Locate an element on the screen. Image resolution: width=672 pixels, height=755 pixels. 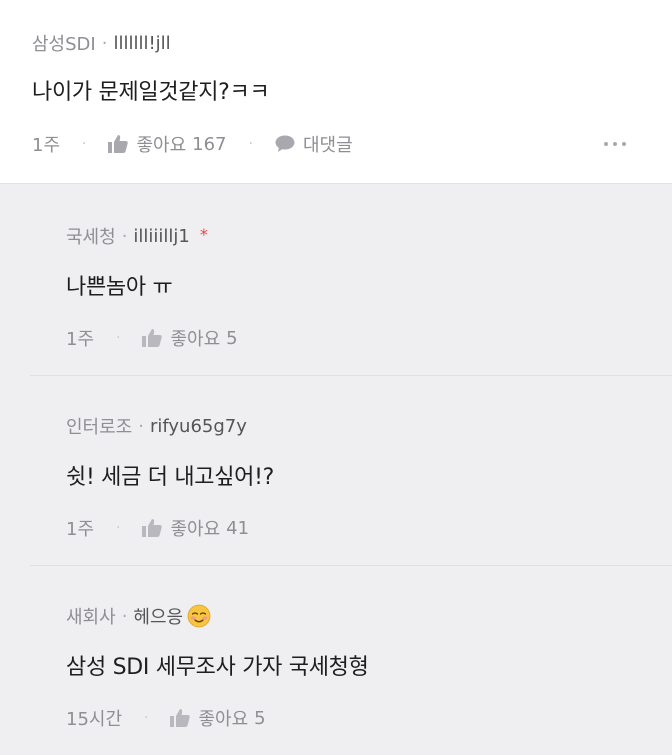
reply-button: 대댓글 is located at coordinates (314, 144).